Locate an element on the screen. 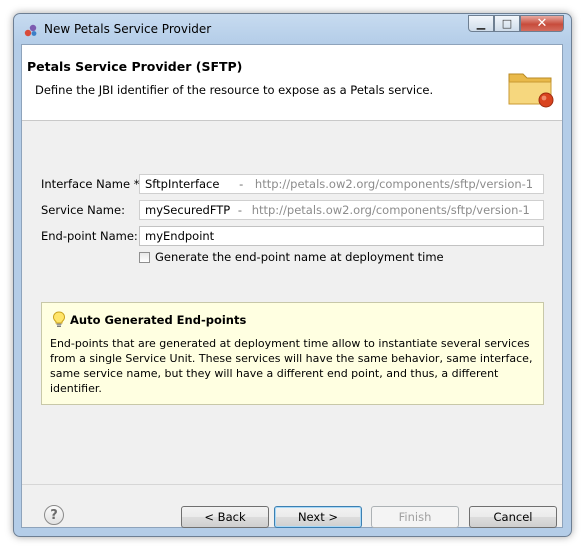 The height and width of the screenshot is (553, 587). title-bar: New Petals Service Provider ▁ □ ✕ is located at coordinates (292, 29).